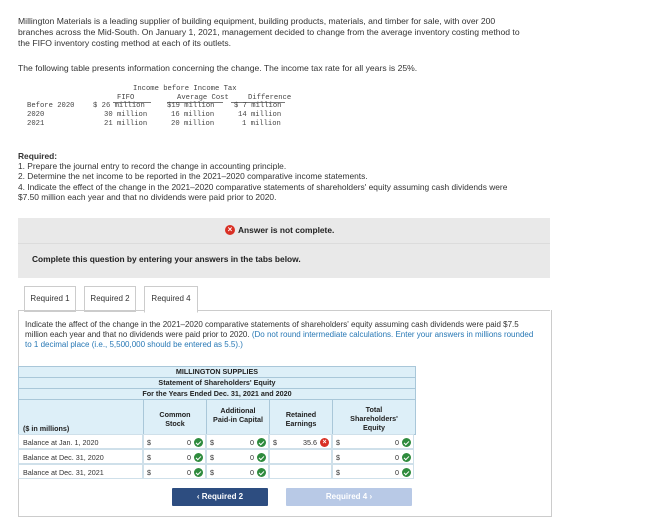 Image resolution: width=657 pixels, height=524 pixels. Describe the element at coordinates (126, 115) in the screenshot. I see `info-row-fifo: 30 million` at that location.